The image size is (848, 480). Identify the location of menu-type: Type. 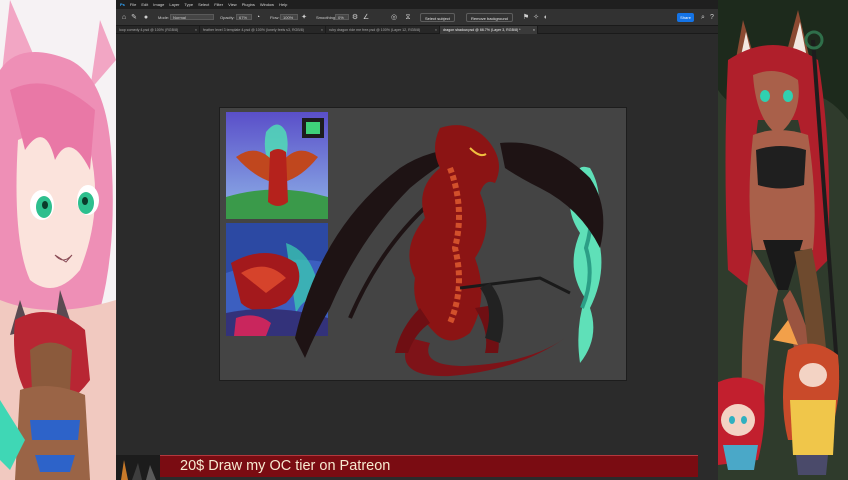
(188, 4).